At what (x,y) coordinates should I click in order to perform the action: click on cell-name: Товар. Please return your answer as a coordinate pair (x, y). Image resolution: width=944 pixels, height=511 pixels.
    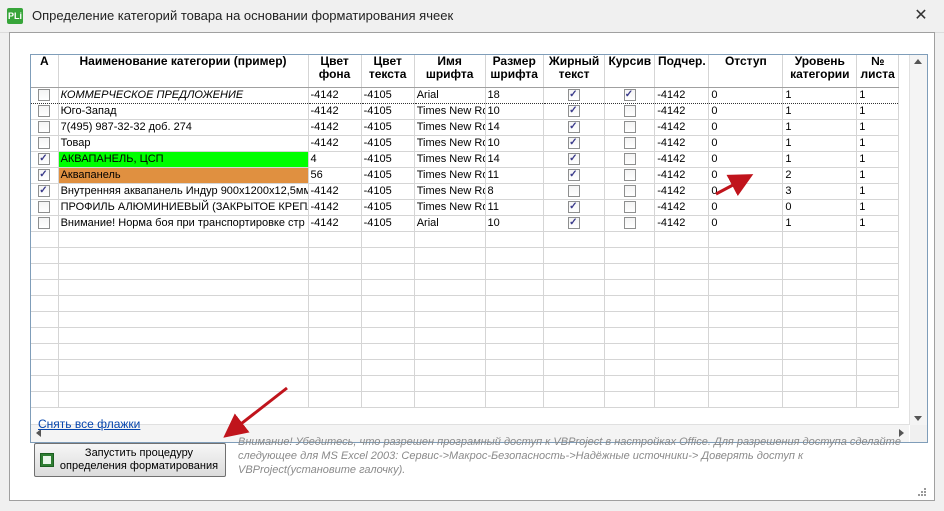
    Looking at the image, I should click on (183, 143).